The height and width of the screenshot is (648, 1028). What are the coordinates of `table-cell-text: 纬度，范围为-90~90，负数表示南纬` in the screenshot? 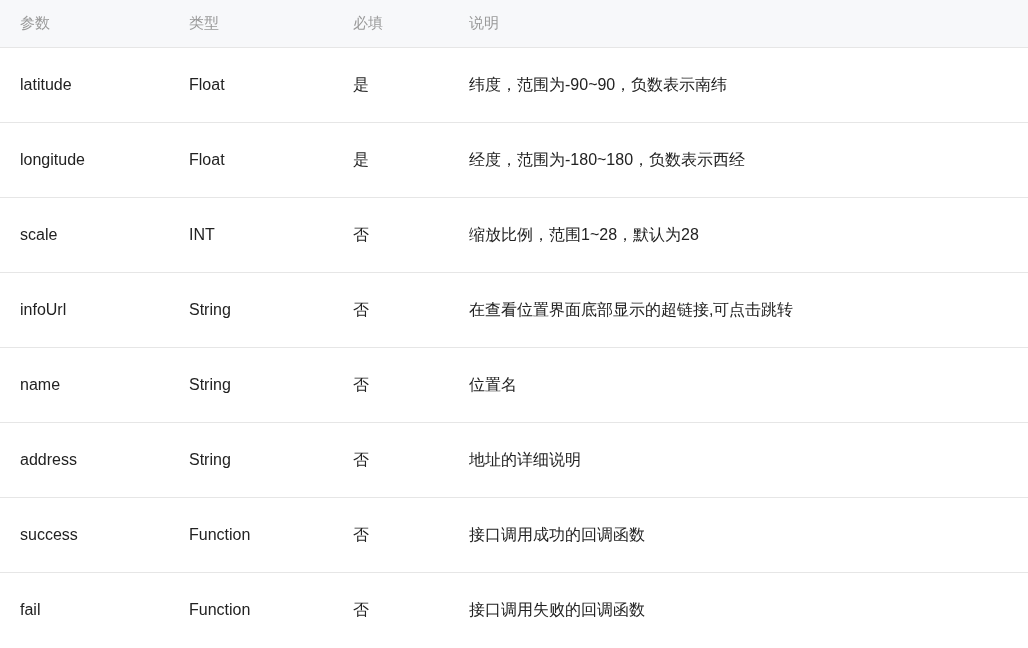 It's located at (598, 84).